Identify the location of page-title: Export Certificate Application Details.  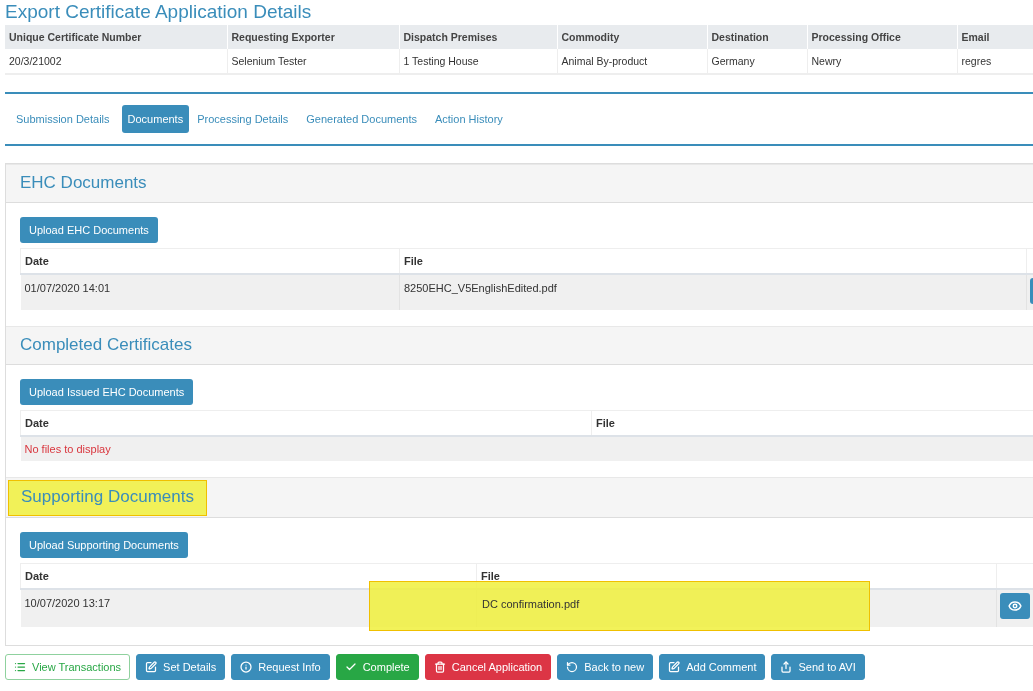
(159, 12).